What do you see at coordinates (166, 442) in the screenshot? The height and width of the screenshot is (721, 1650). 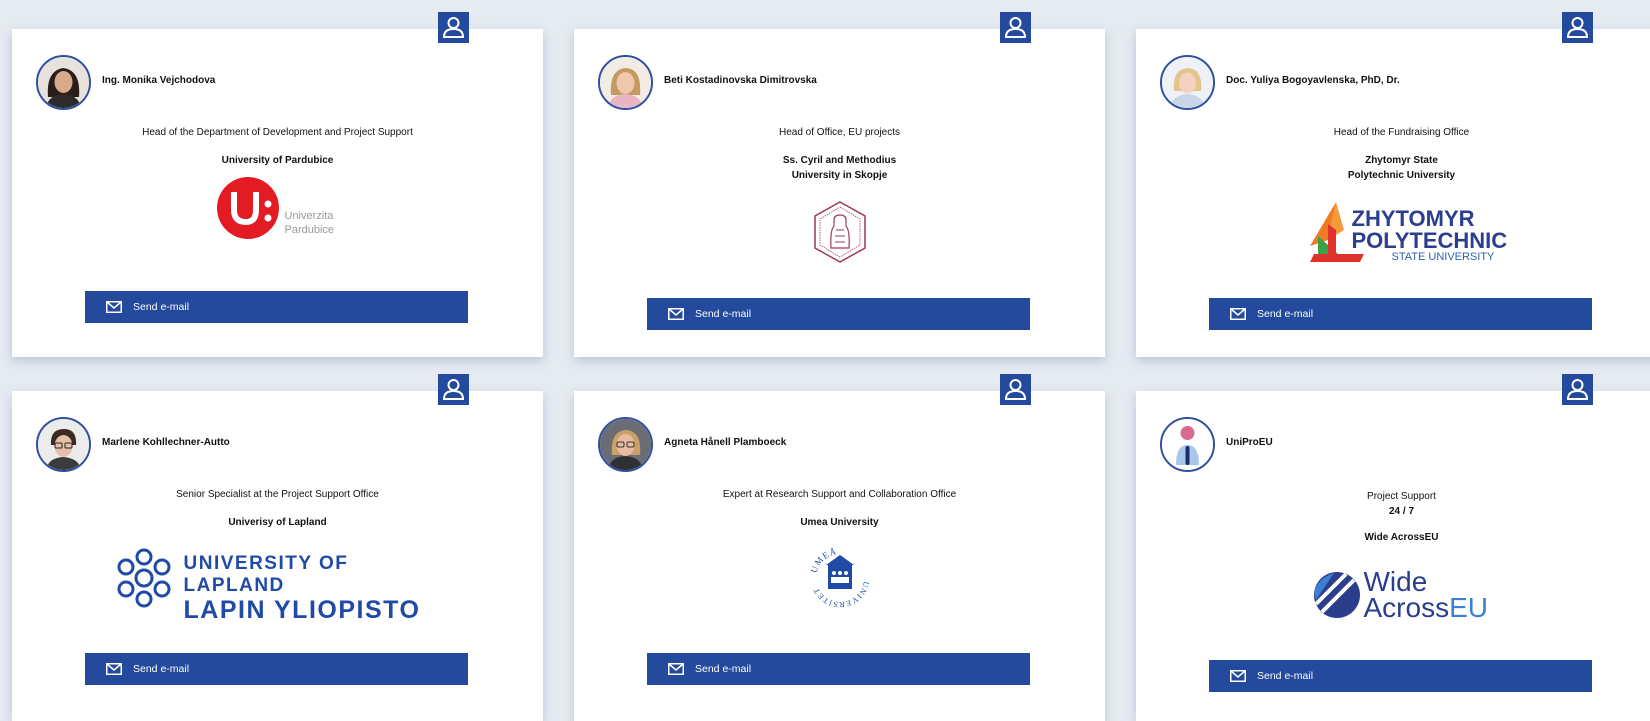 I see `contact-name: Marlene Kohllechner-Autto` at bounding box center [166, 442].